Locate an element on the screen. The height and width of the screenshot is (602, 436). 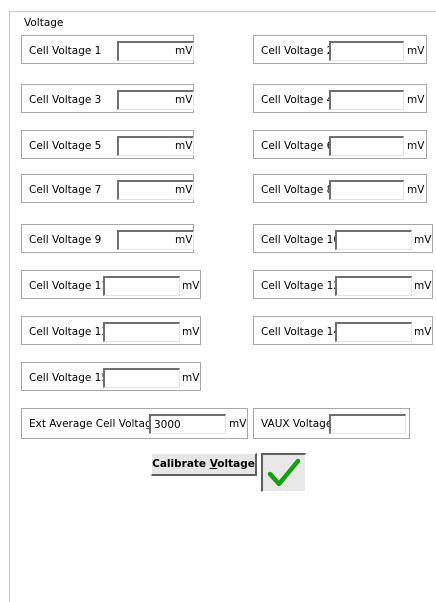
cell-voltage-8-field: Cell Voltage 8 mV is located at coordinates (340, 188).